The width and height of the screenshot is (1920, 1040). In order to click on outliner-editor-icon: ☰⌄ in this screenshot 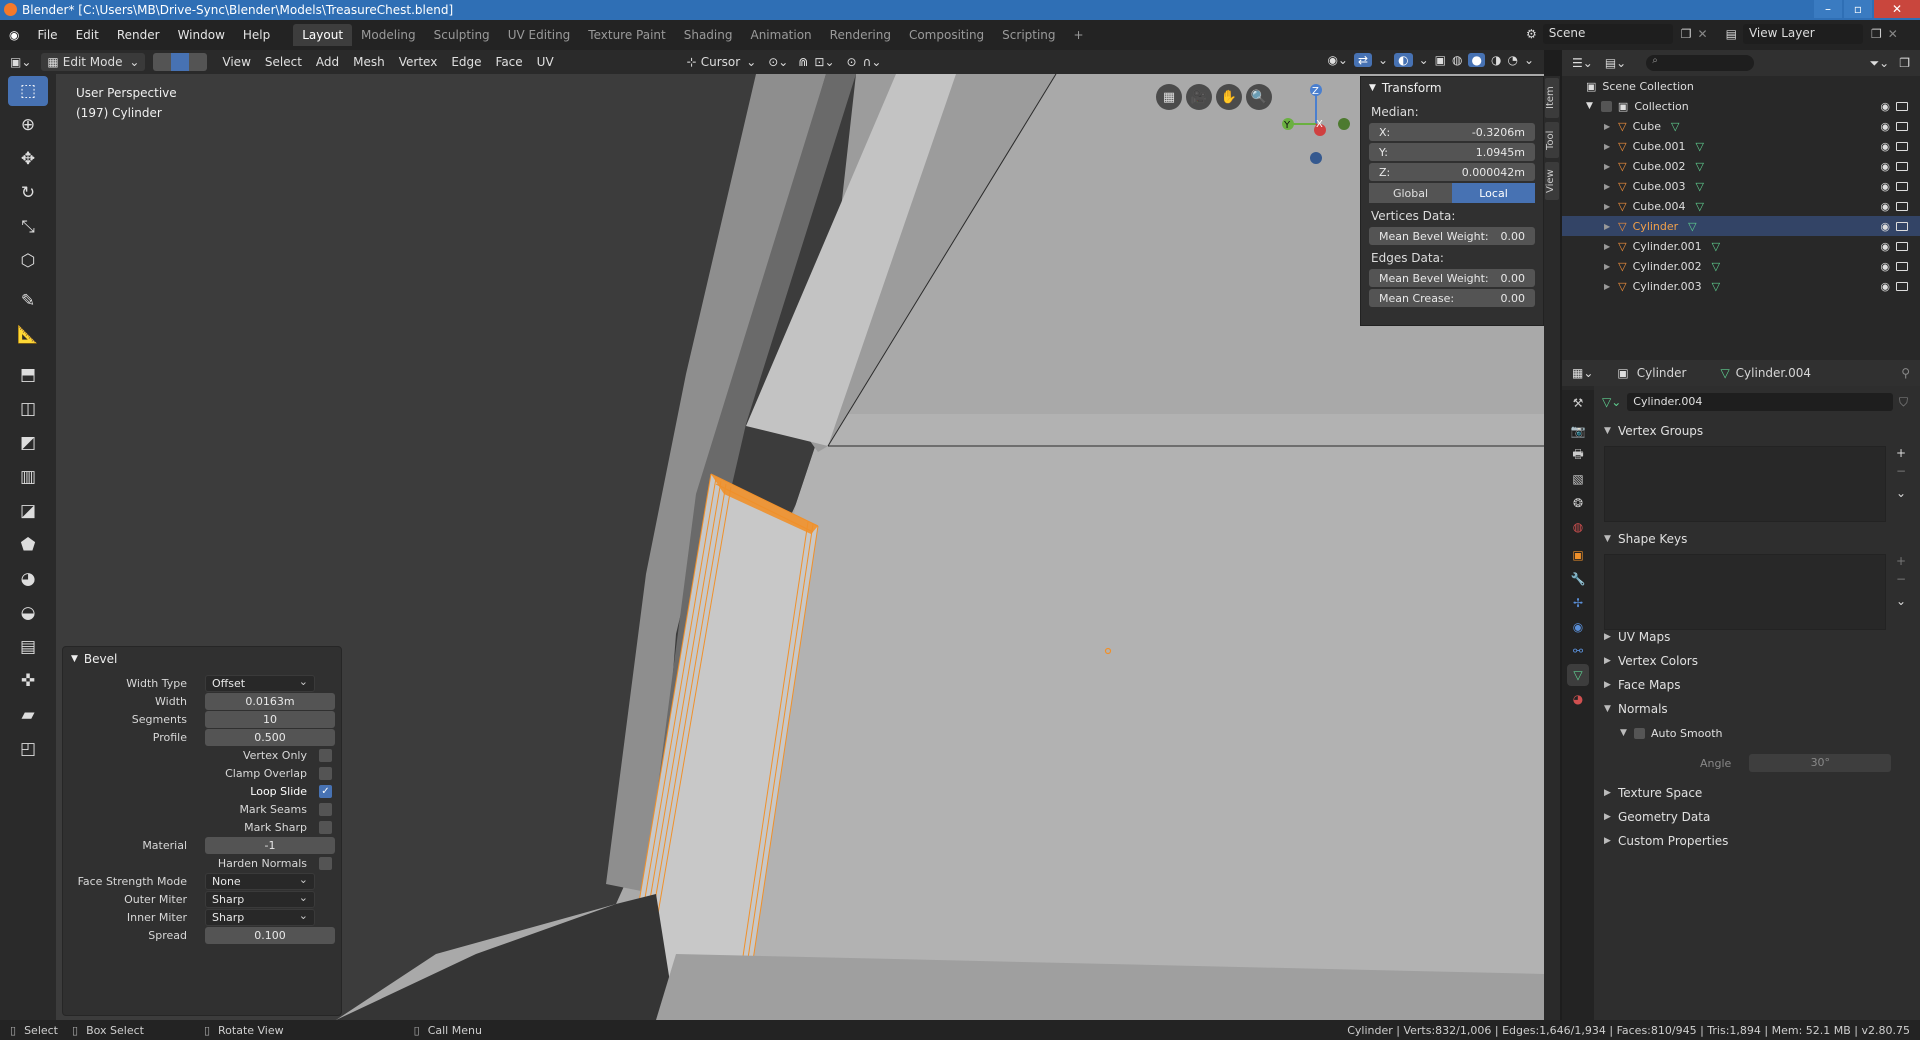, I will do `click(1582, 63)`.